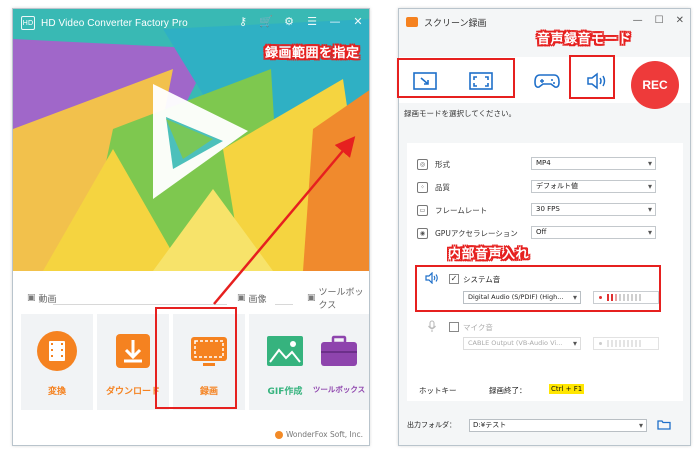 This screenshot has height=456, width=700. I want to click on format-select: MP4, so click(593, 163).